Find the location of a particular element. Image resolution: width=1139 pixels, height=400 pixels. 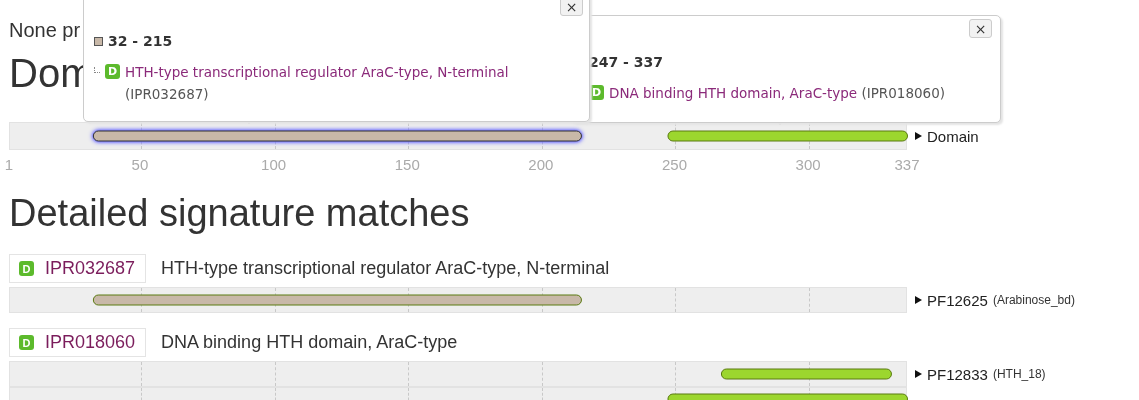

axis-label: 337 is located at coordinates (907, 164).